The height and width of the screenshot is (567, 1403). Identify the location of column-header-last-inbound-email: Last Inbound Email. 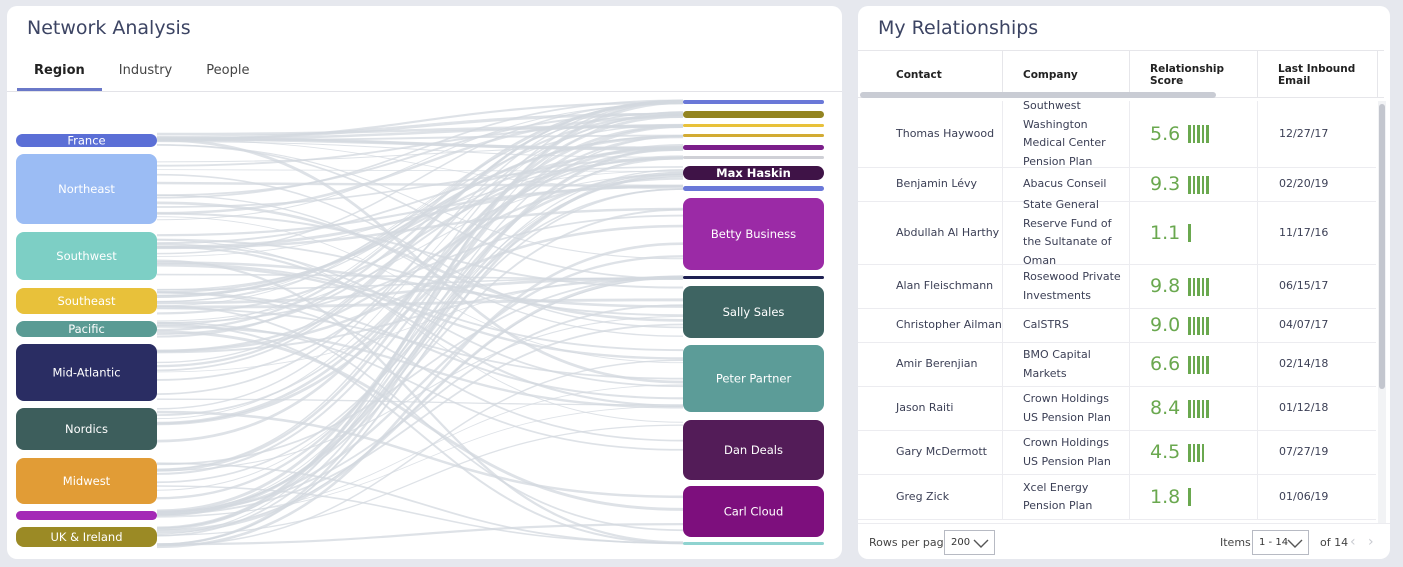
(1318, 74).